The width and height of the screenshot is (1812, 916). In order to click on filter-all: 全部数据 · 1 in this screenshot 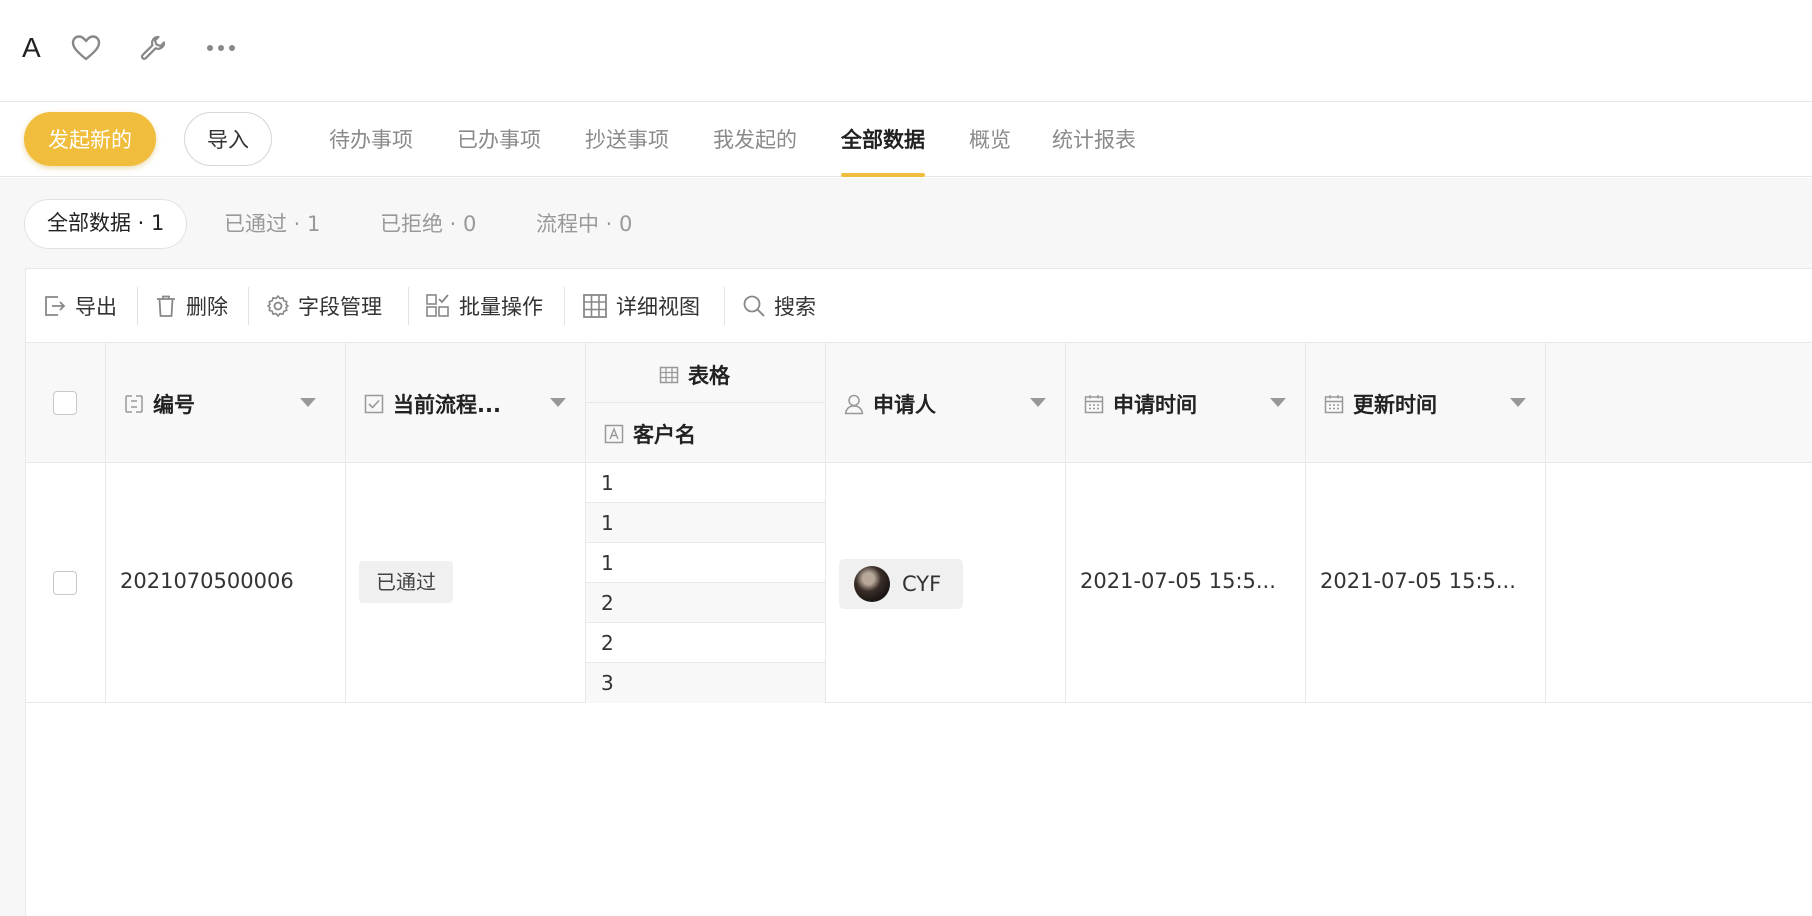, I will do `click(106, 224)`.